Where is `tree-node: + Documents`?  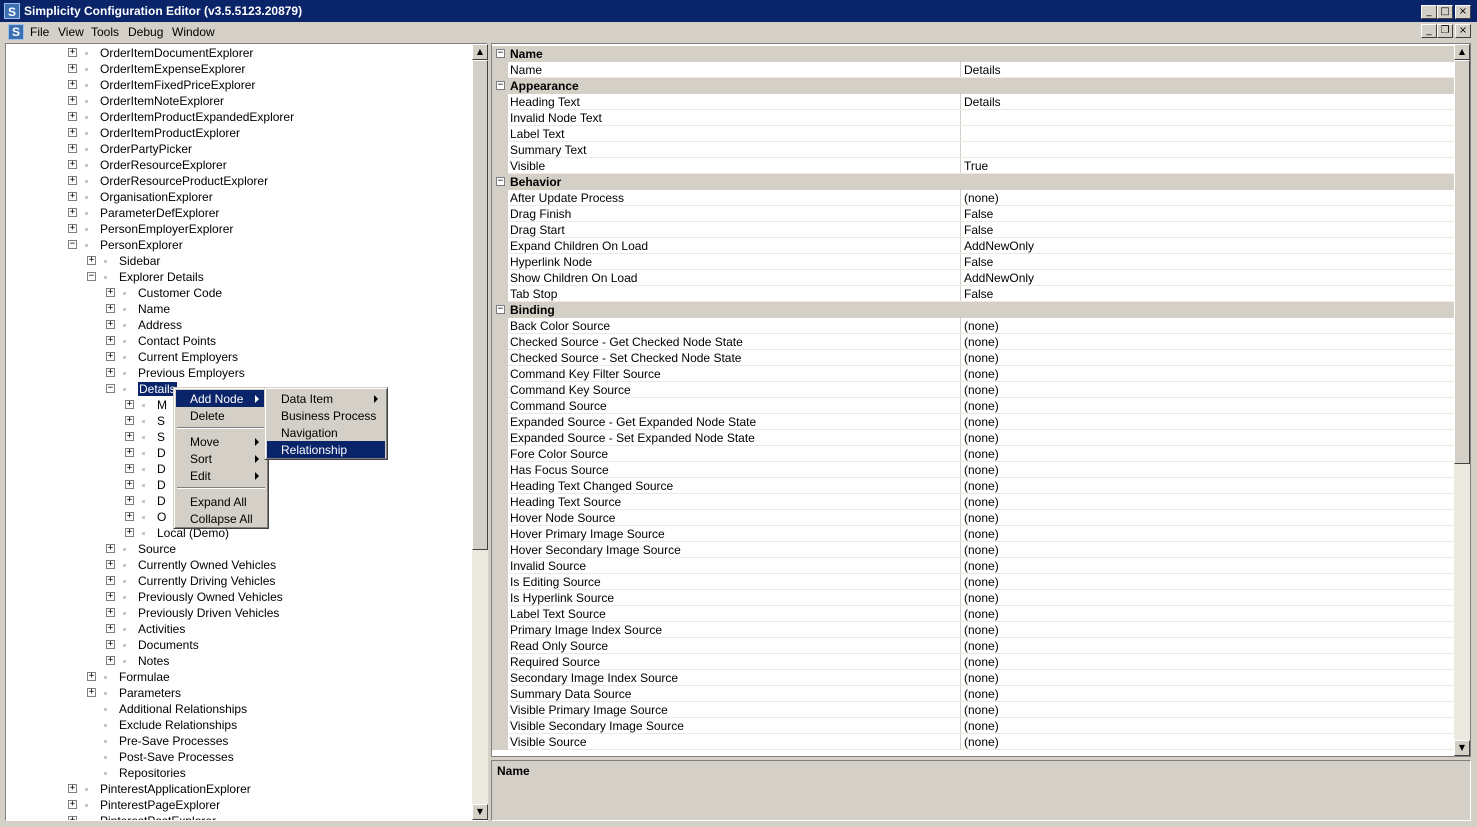
tree-node: + Documents is located at coordinates (239, 645).